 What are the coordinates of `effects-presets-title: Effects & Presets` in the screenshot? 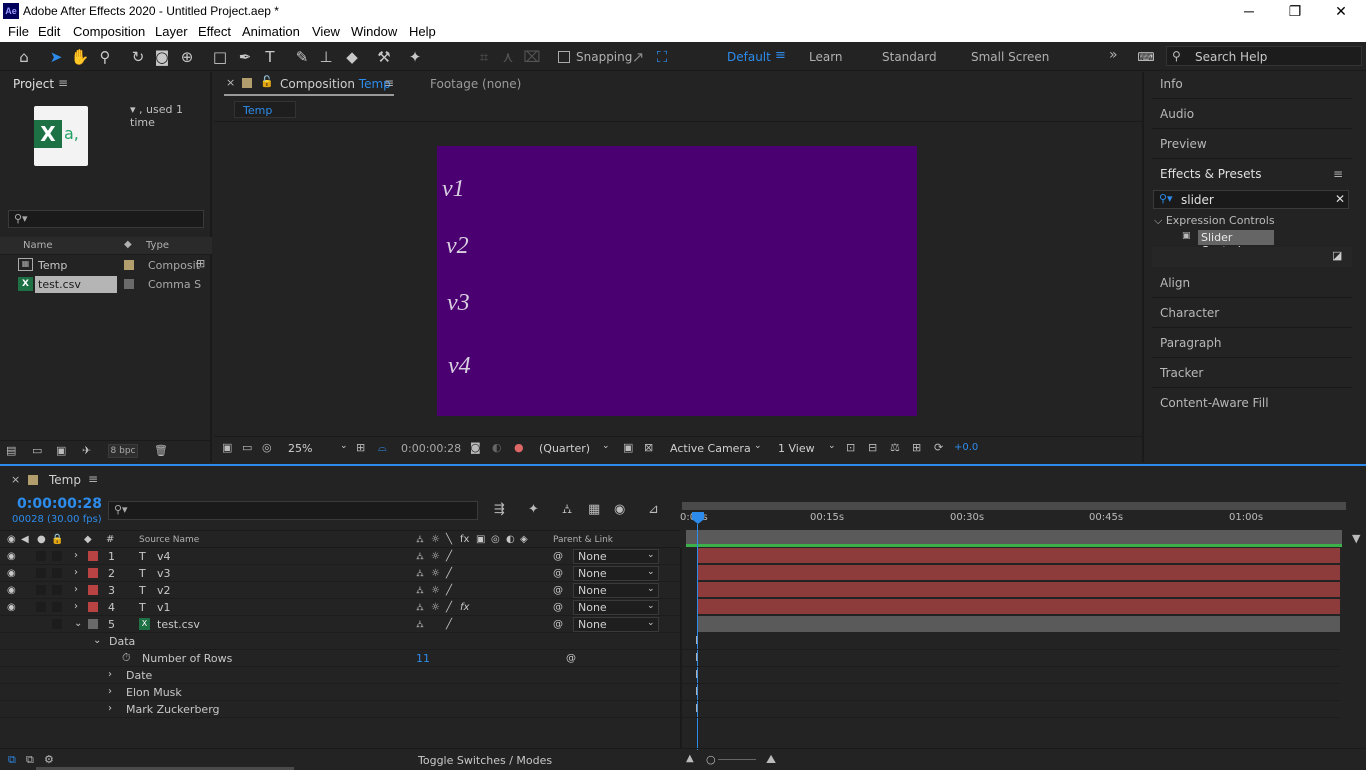 It's located at (1210, 174).